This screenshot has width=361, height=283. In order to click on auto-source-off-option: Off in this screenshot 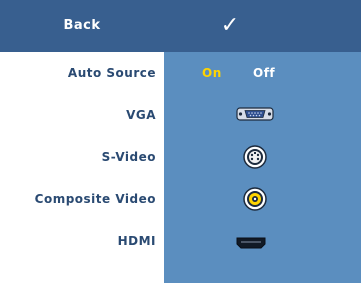, I will do `click(264, 73)`.